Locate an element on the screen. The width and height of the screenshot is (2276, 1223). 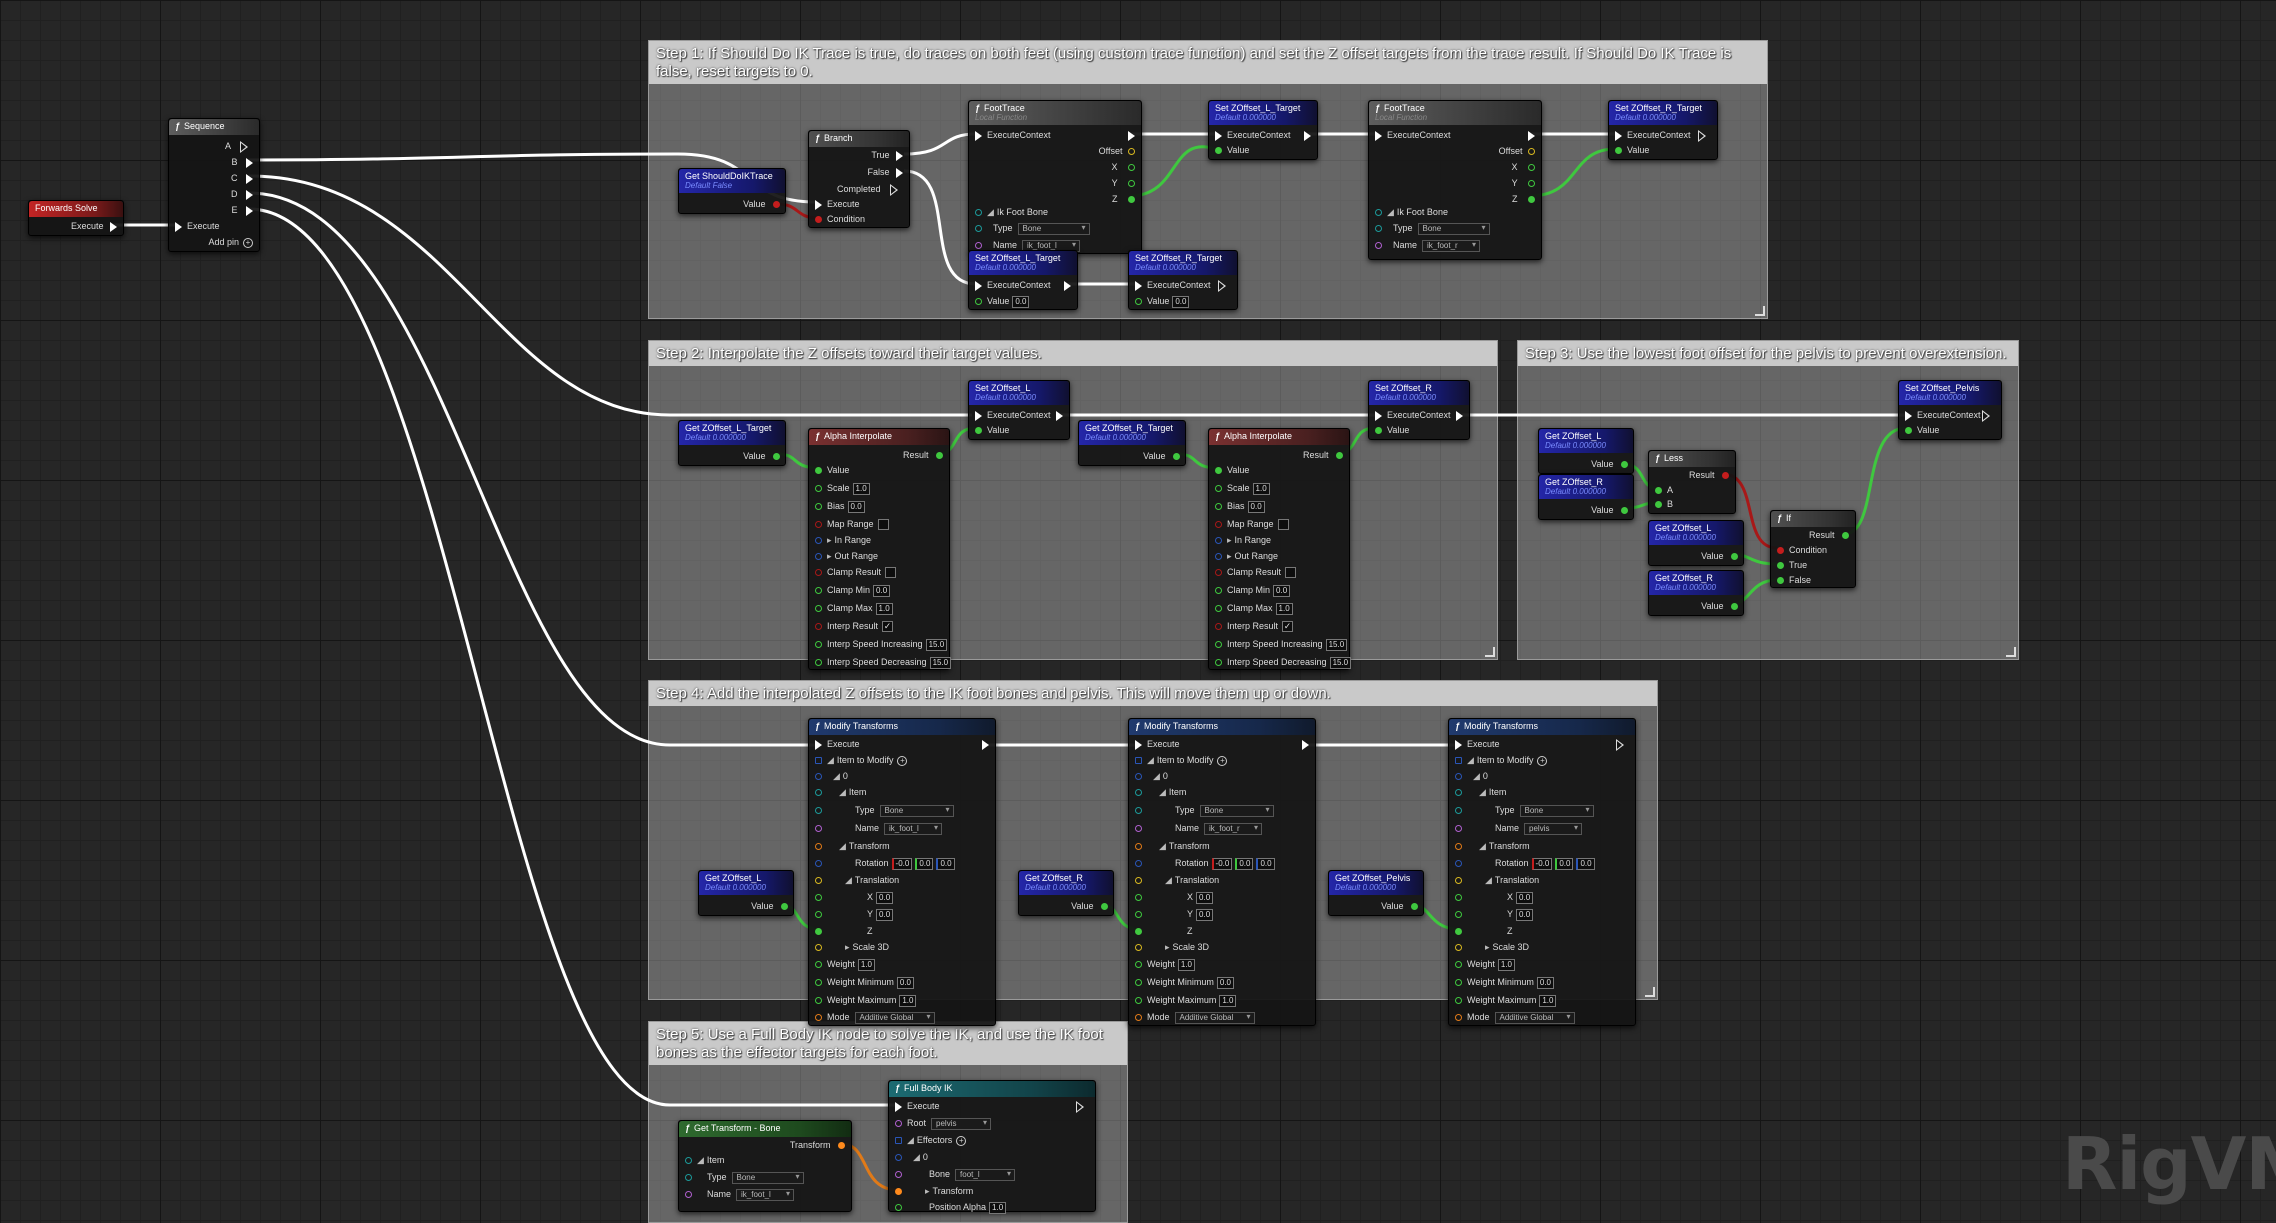
x-field: 0.0 is located at coordinates (1525, 897).